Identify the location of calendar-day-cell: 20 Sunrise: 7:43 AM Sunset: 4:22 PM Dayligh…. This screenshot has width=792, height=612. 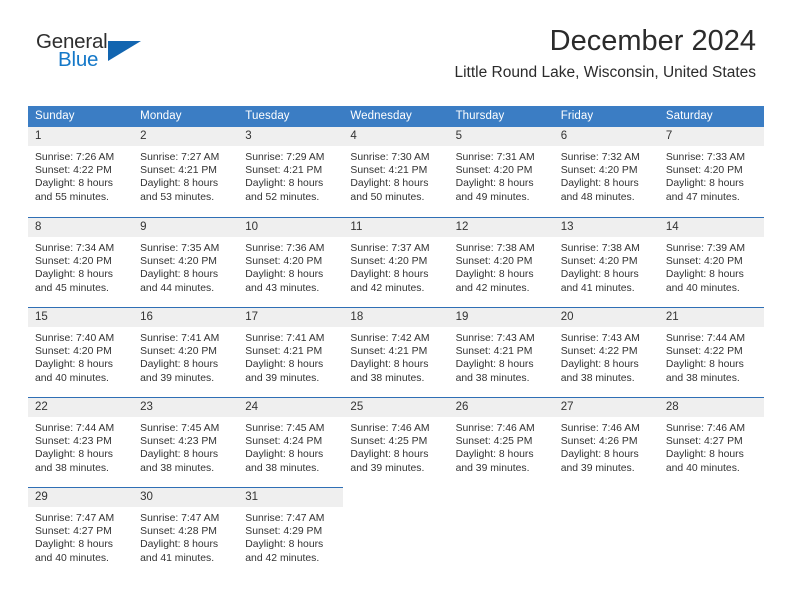
(606, 352).